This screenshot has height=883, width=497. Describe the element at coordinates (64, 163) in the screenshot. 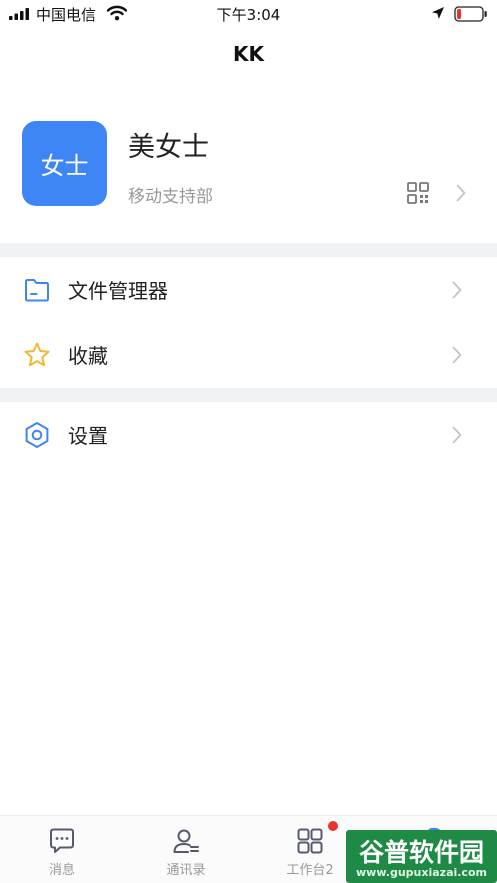

I see `avatar: 女士` at that location.